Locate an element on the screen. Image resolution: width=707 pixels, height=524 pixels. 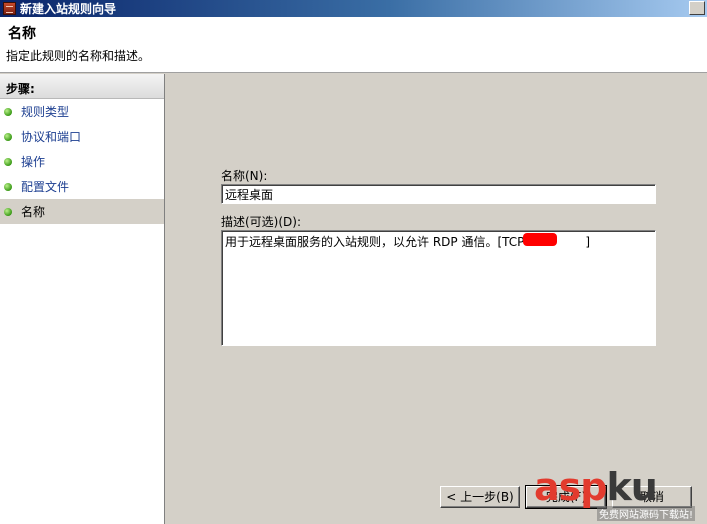
description-label: 描述(可选)(D): is located at coordinates (261, 222).